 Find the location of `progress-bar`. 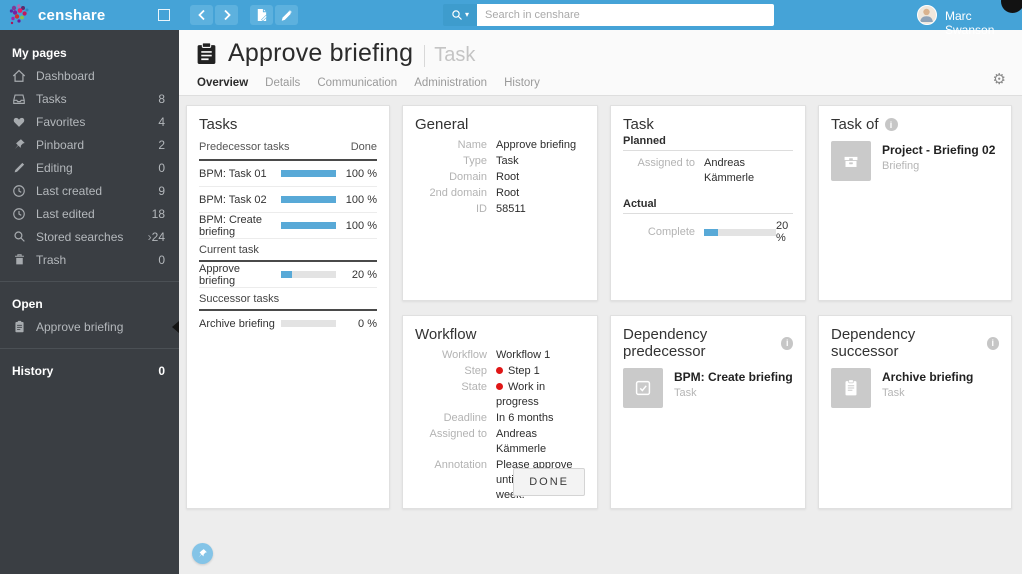

progress-bar is located at coordinates (308, 199).